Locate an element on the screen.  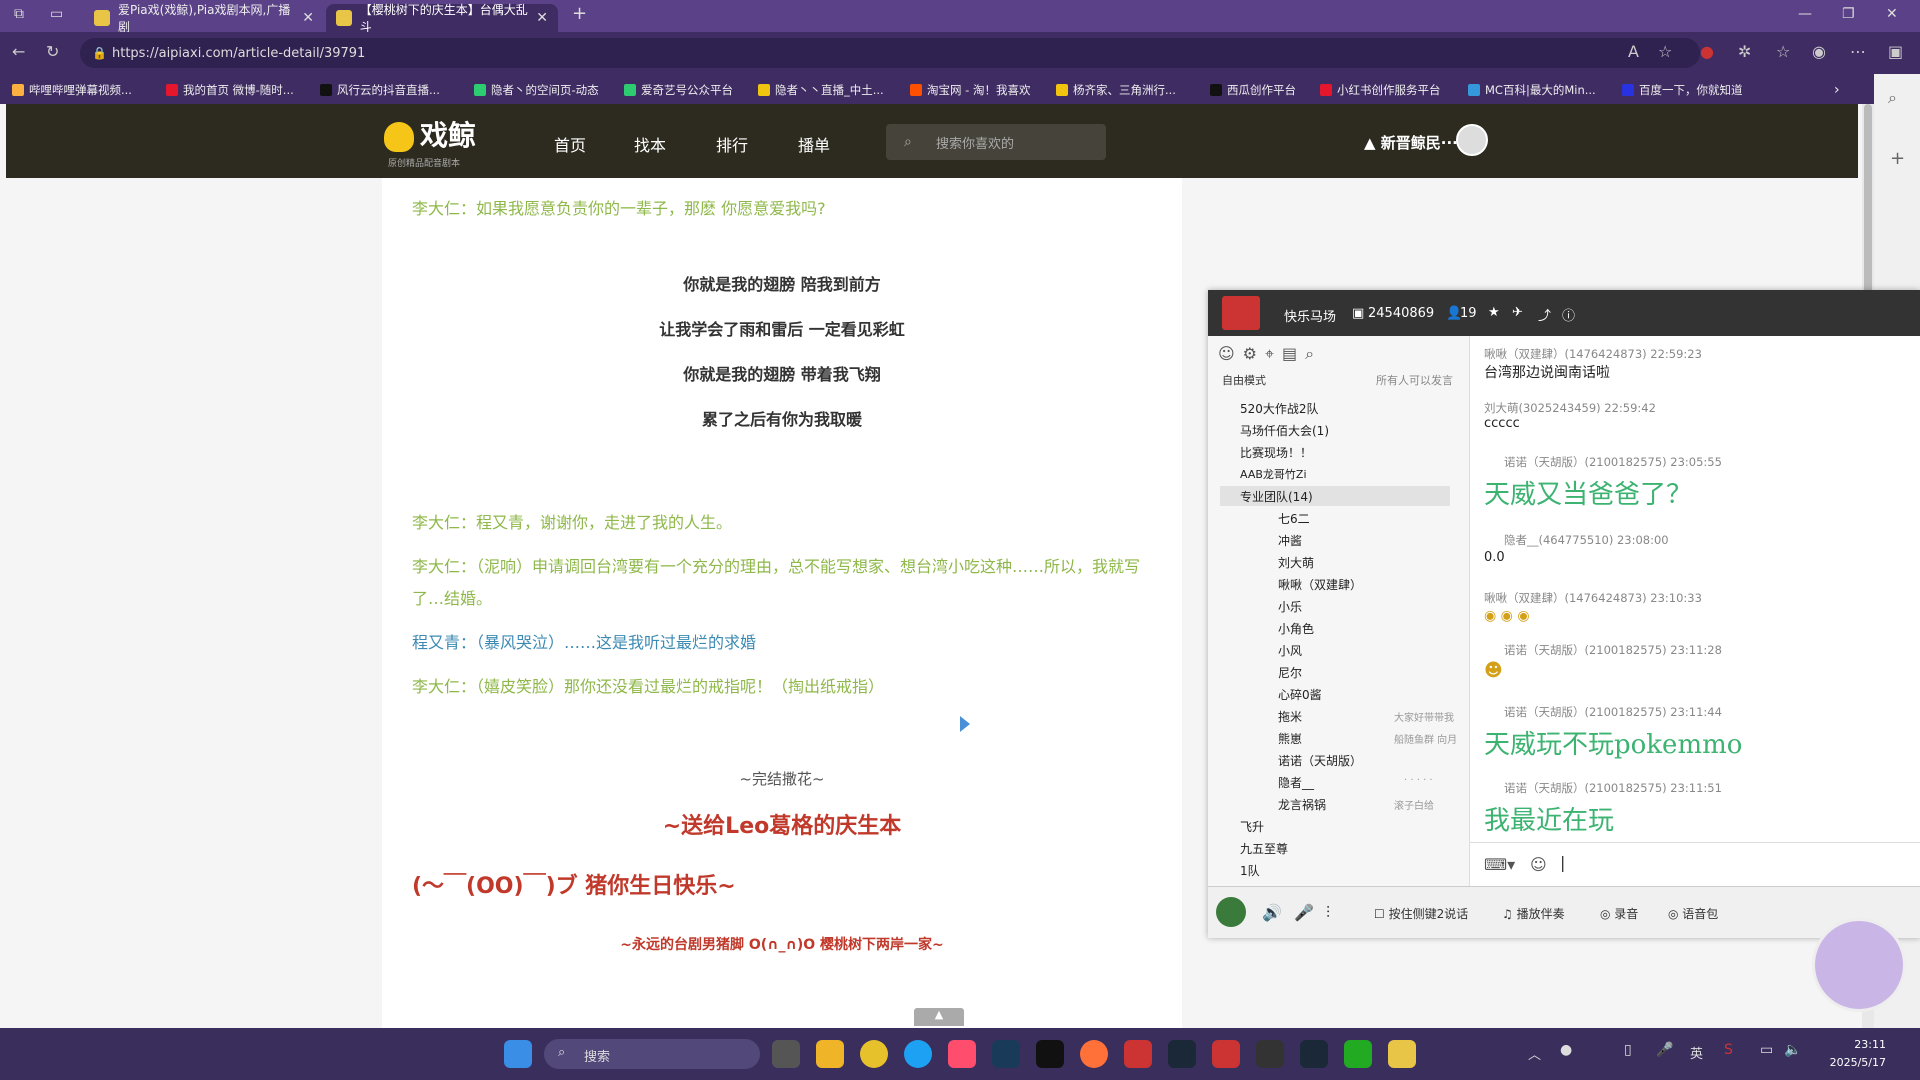
bookmark-item: 百度一下，你就知道 is located at coordinates (1682, 90).